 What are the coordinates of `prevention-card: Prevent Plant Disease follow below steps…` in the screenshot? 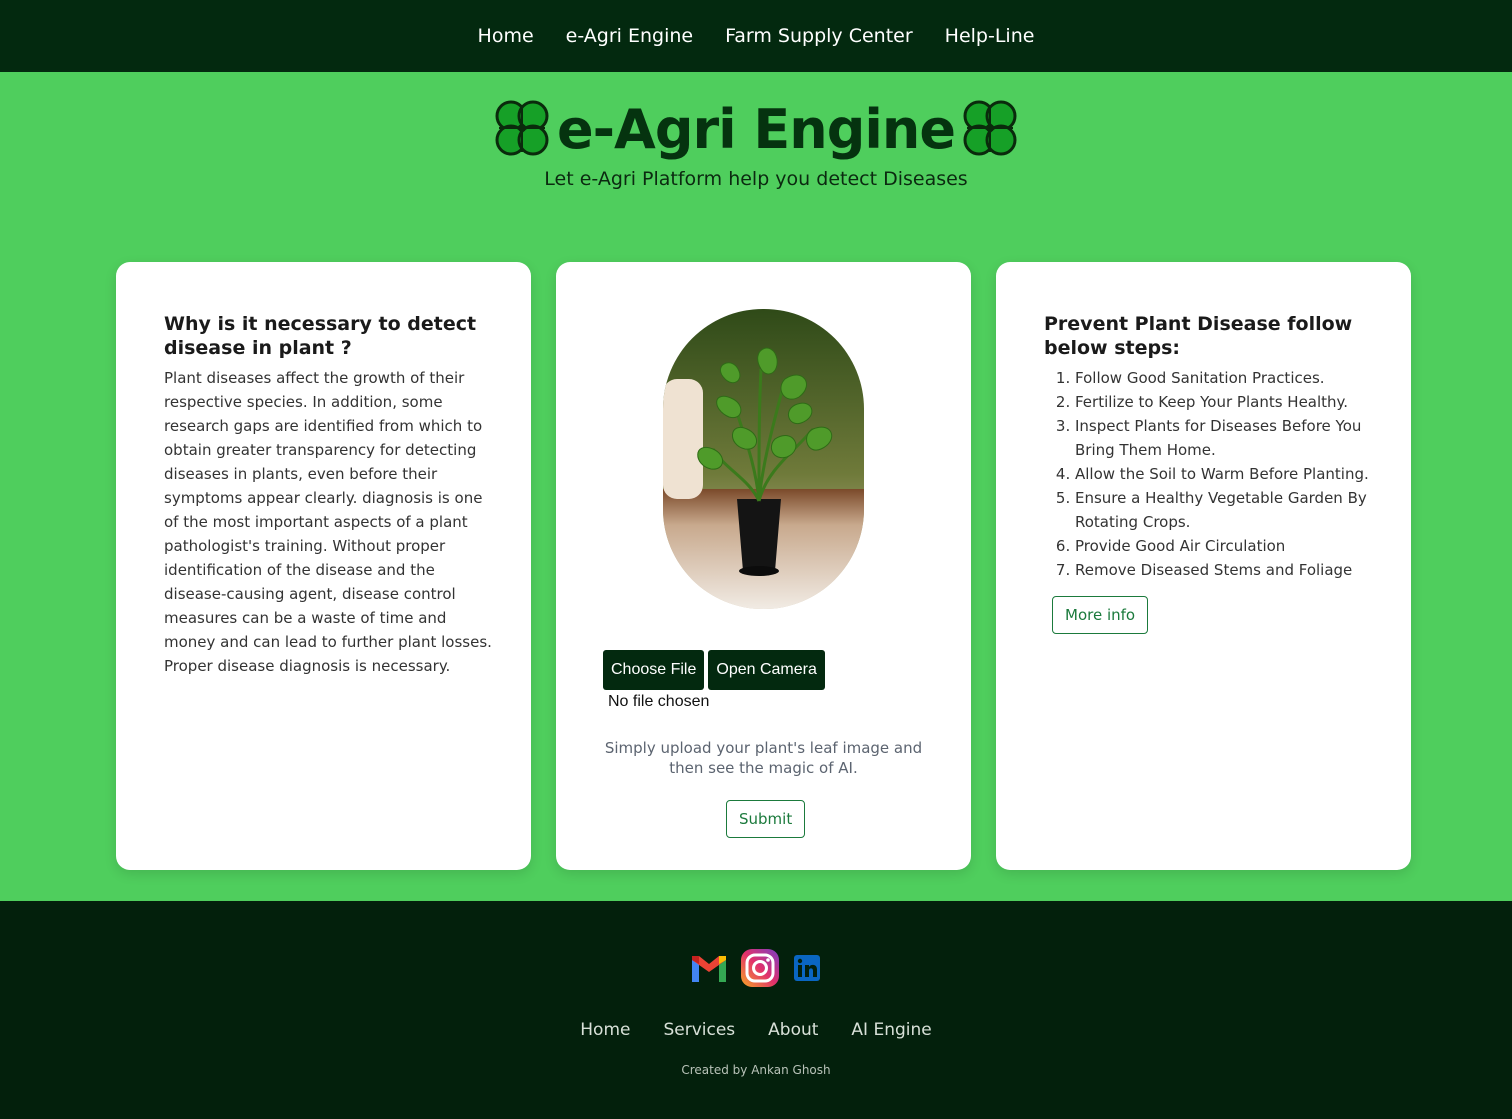 It's located at (1203, 566).